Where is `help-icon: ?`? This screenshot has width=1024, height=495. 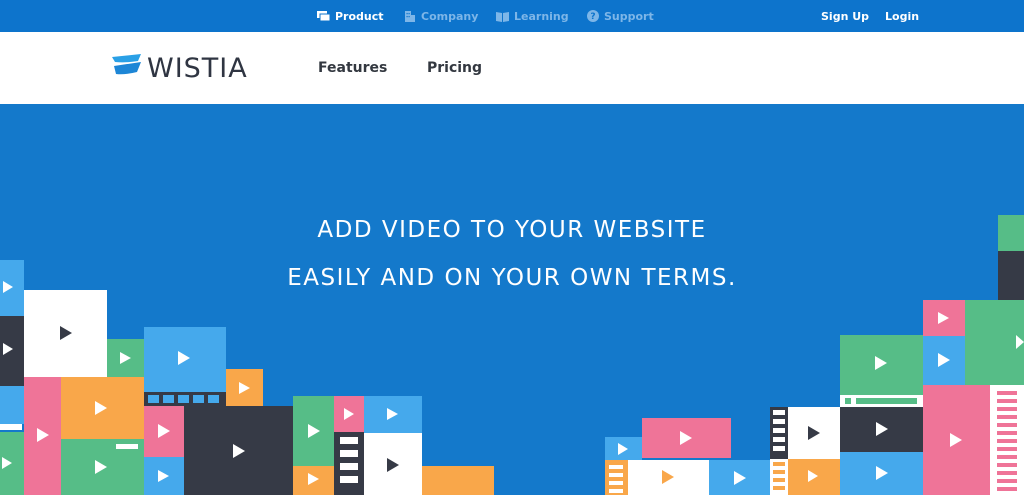
help-icon: ? is located at coordinates (592, 16).